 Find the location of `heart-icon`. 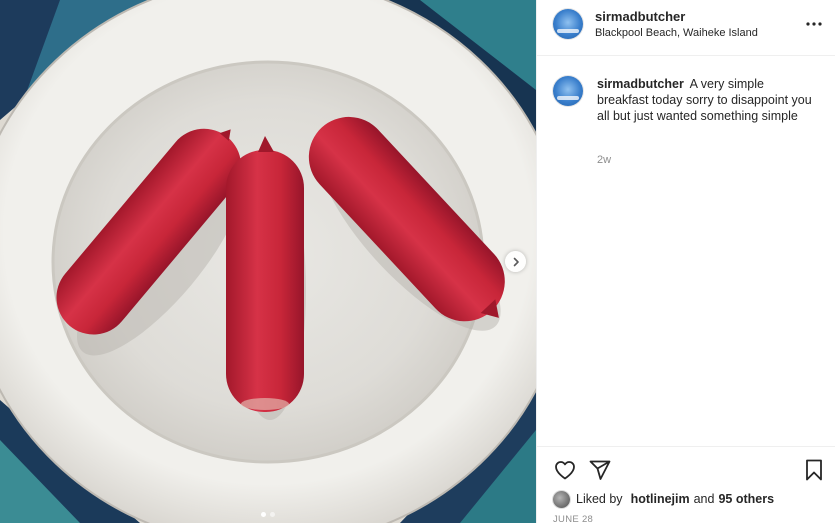

heart-icon is located at coordinates (565, 470).